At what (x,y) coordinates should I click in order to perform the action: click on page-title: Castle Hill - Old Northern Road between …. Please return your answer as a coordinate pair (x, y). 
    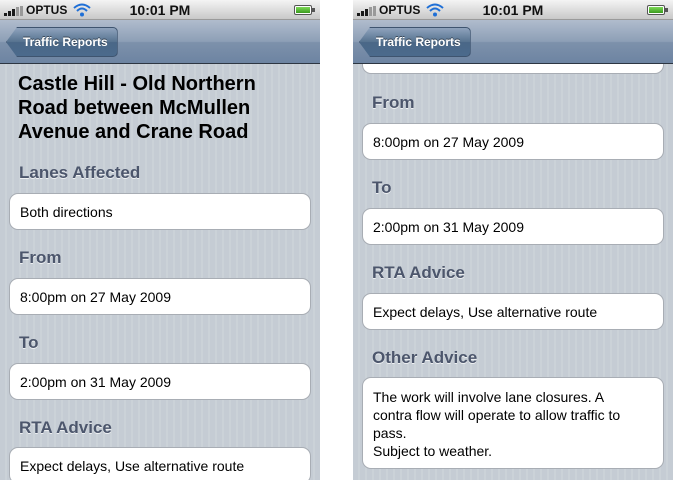
    Looking at the image, I should click on (163, 108).